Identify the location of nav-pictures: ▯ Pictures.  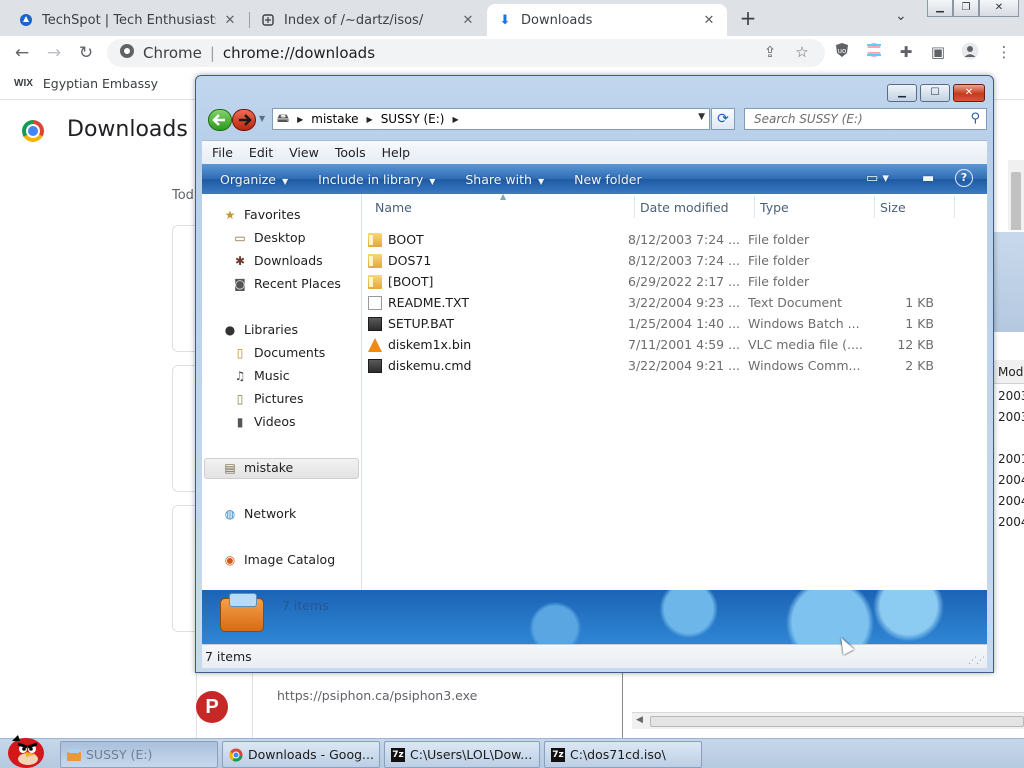
(268, 398).